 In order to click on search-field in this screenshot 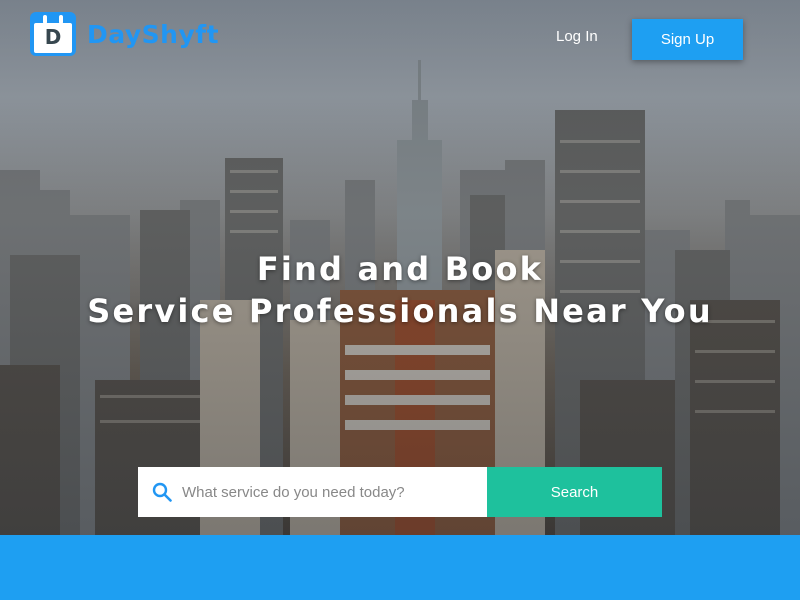, I will do `click(312, 492)`.